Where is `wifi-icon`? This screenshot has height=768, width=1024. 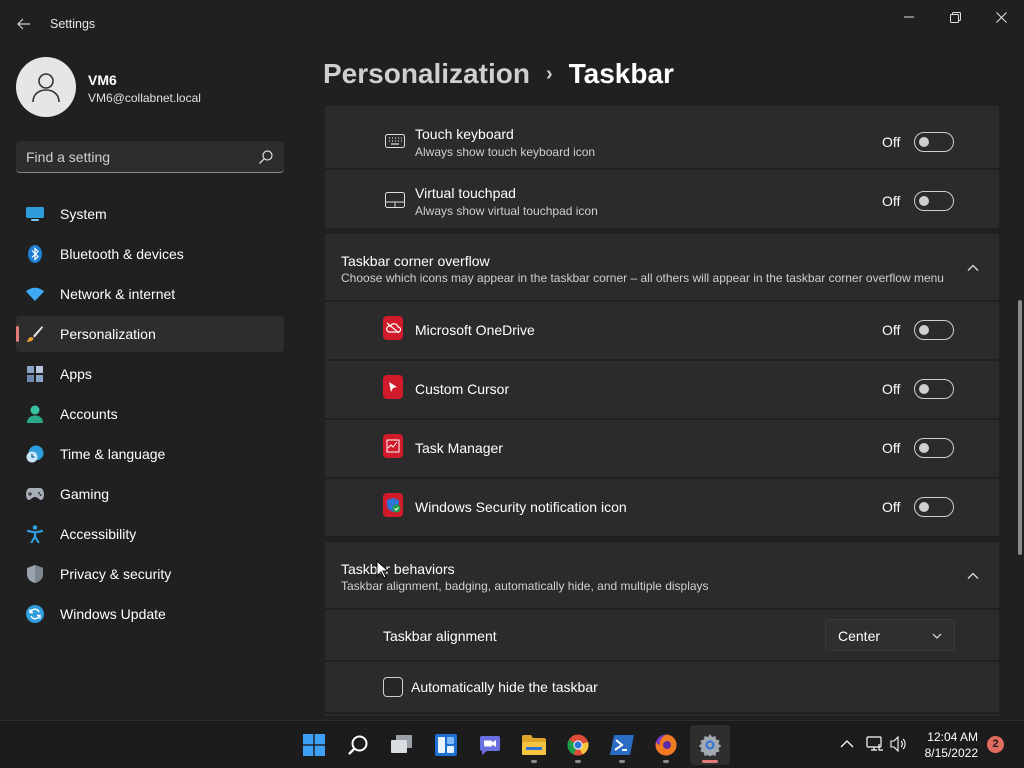 wifi-icon is located at coordinates (35, 294).